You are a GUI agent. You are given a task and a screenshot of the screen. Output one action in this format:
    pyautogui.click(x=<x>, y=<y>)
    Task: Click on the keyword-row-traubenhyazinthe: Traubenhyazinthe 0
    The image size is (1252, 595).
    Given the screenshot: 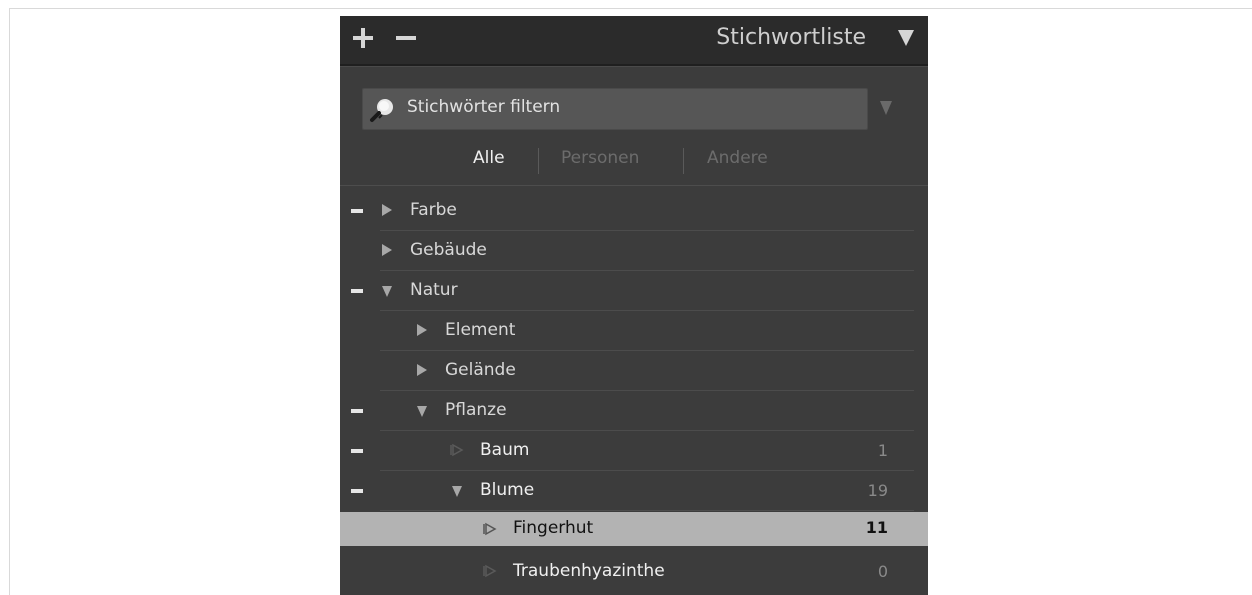 What is the action you would take?
    pyautogui.click(x=634, y=572)
    